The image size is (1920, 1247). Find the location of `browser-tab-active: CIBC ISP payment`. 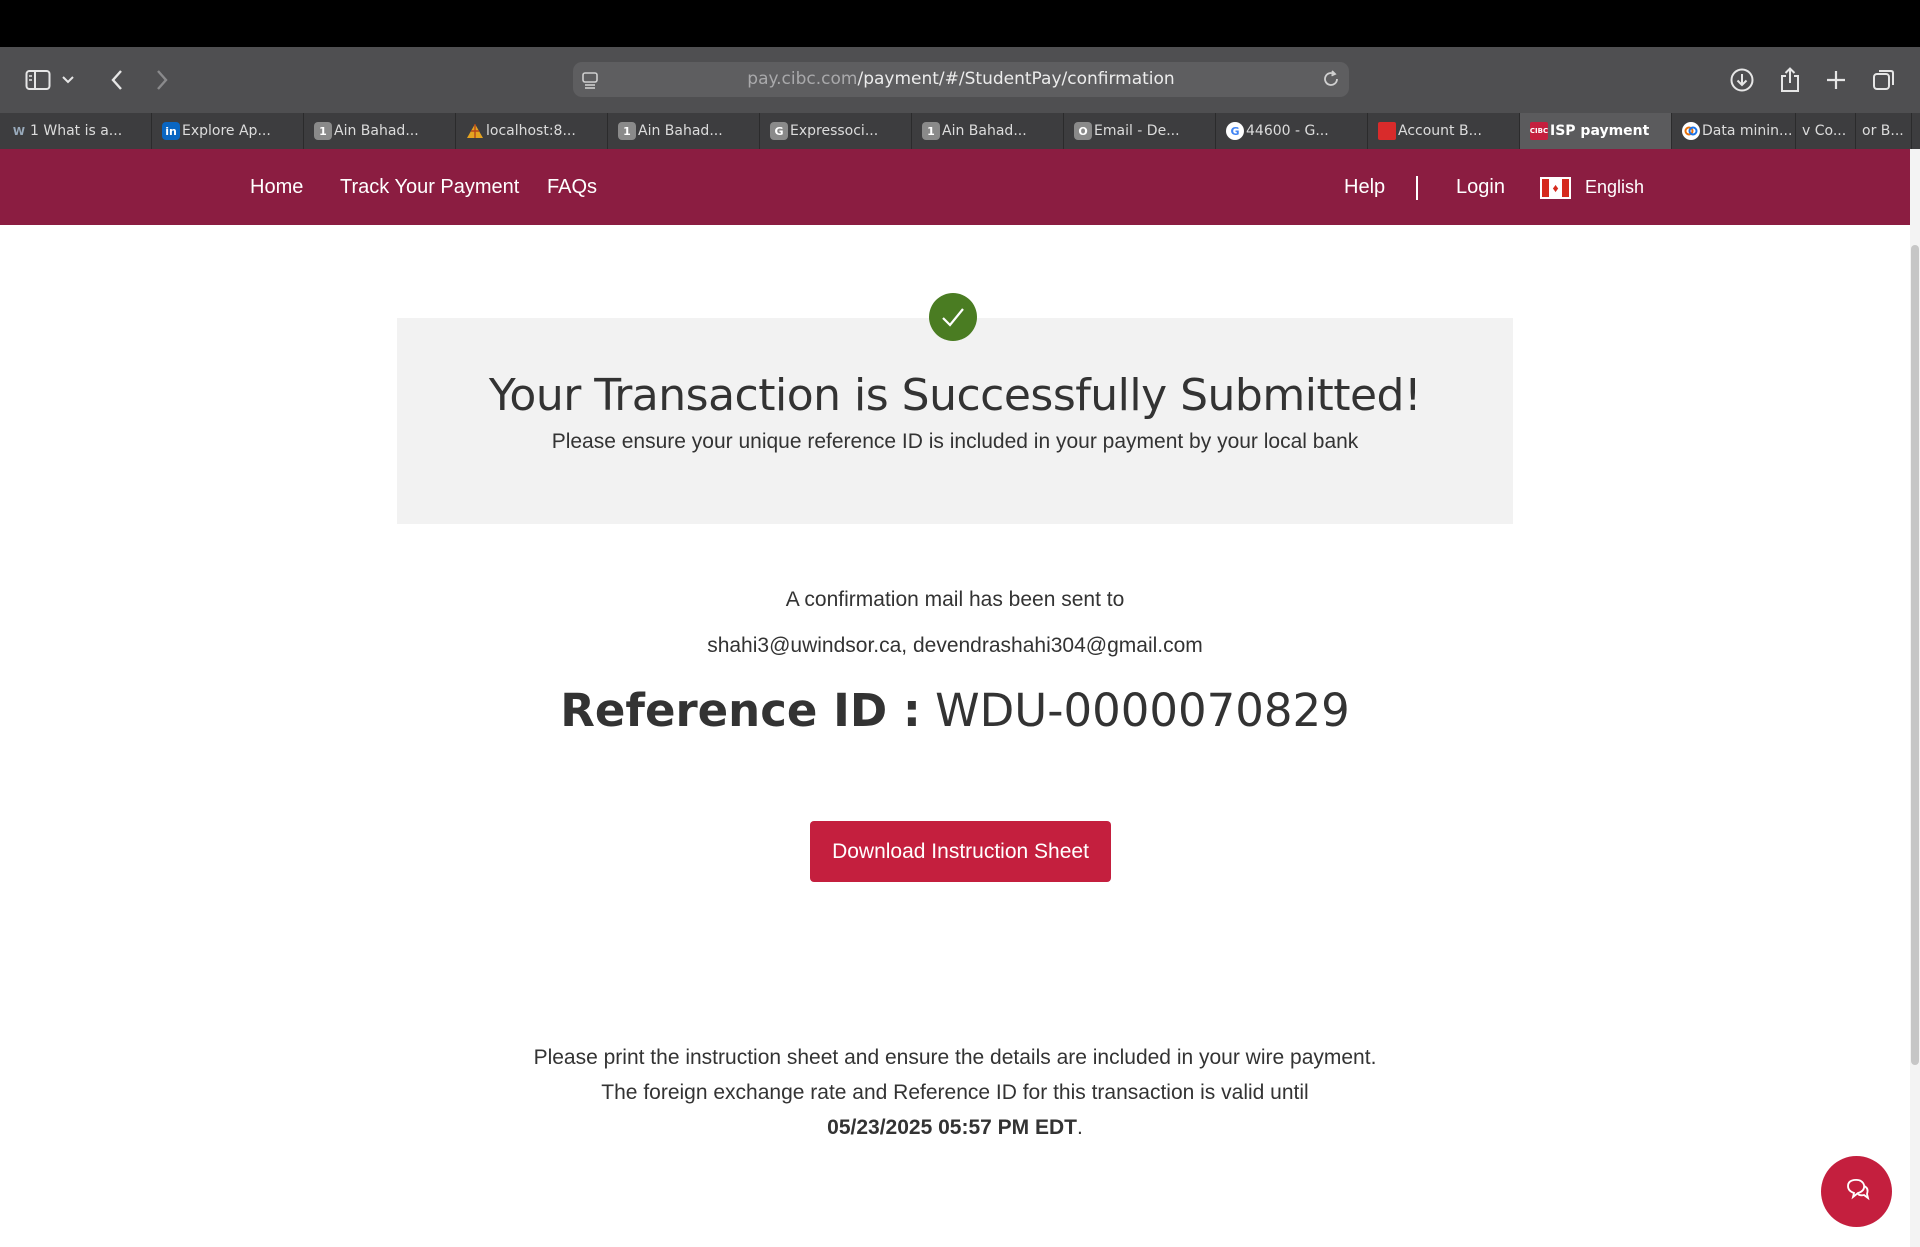

browser-tab-active: CIBC ISP payment is located at coordinates (1596, 131).